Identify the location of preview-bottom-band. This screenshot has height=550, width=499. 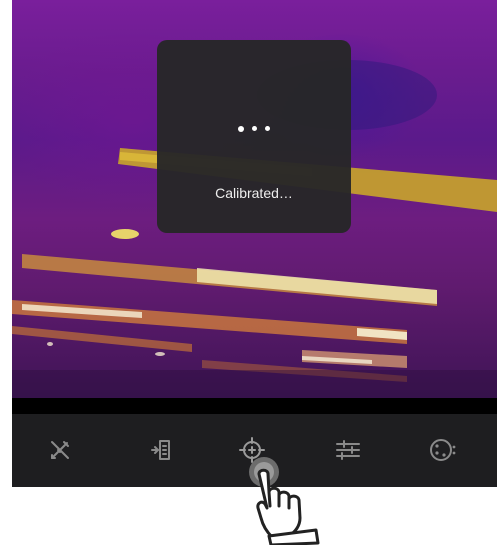
(254, 406).